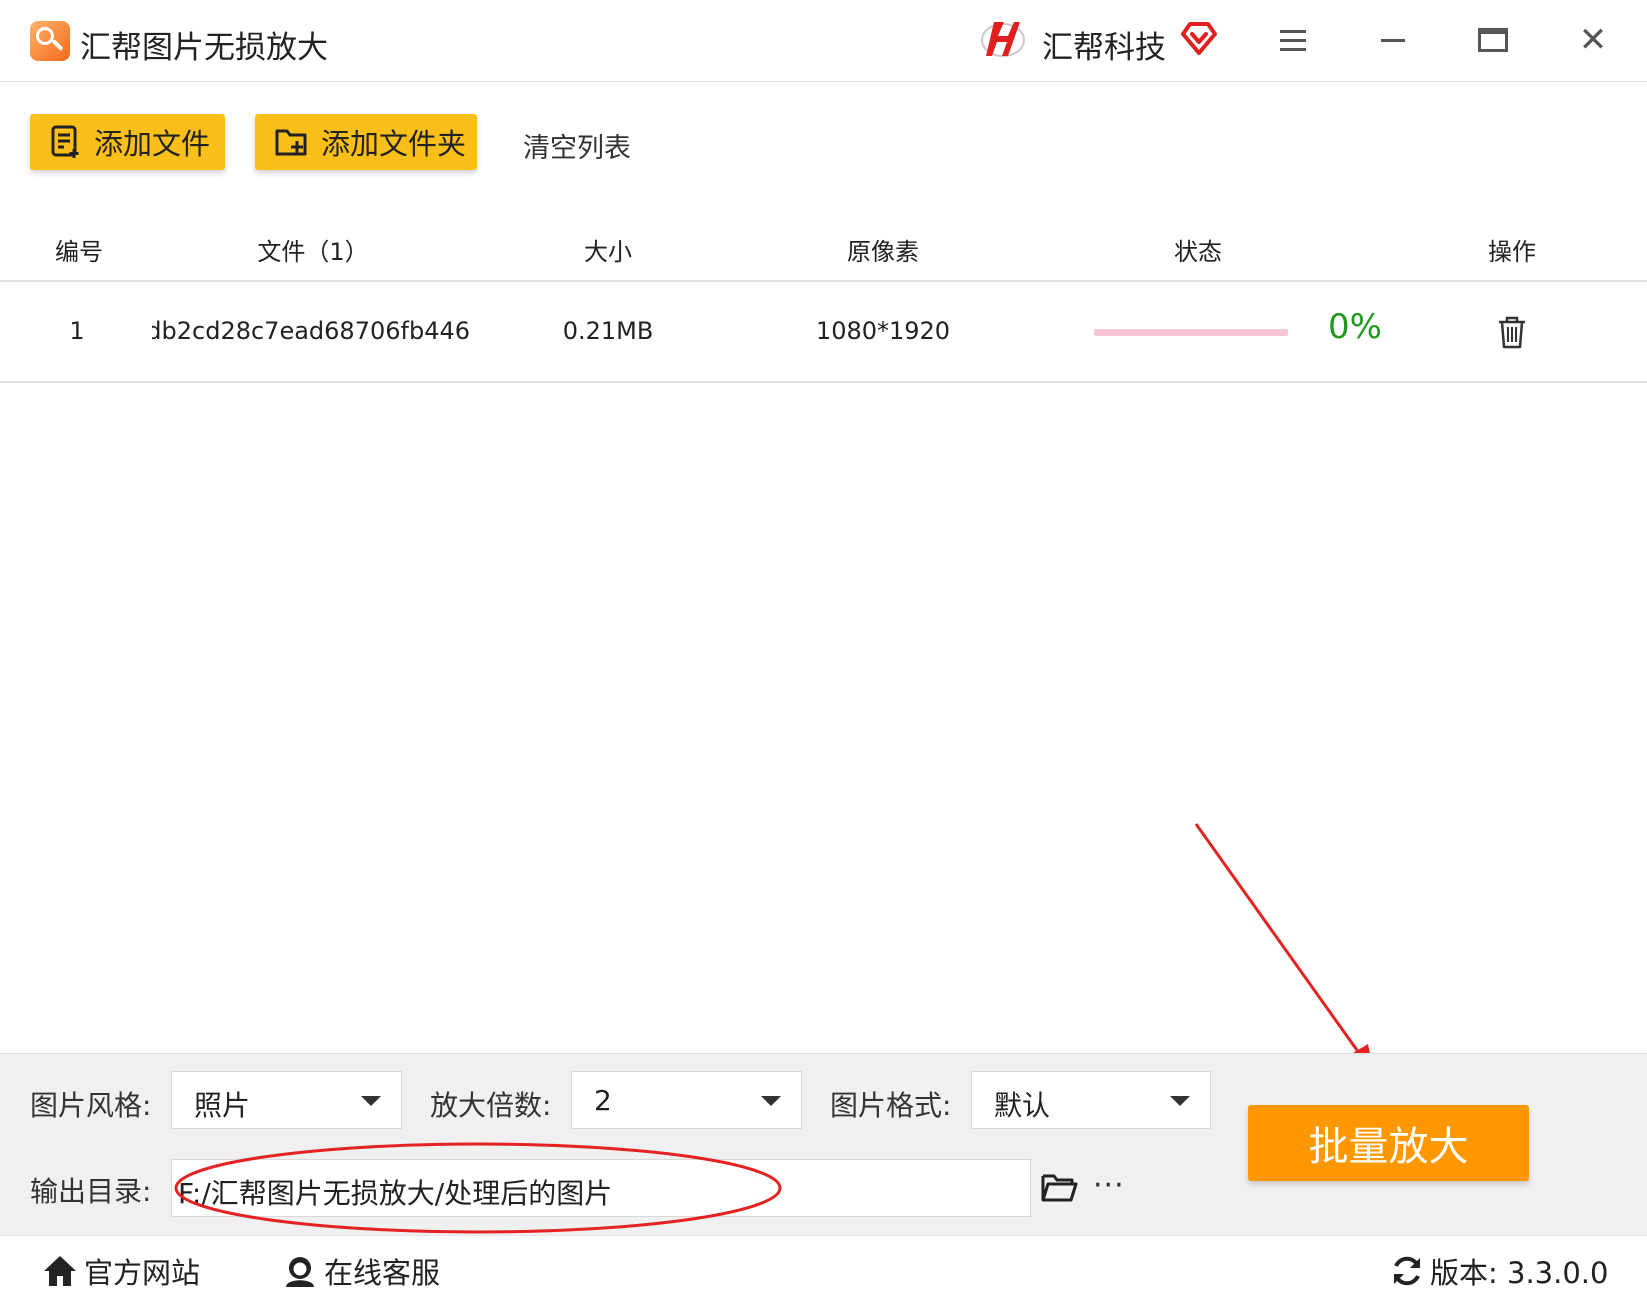 This screenshot has width=1647, height=1299. I want to click on support-icon, so click(300, 1272).